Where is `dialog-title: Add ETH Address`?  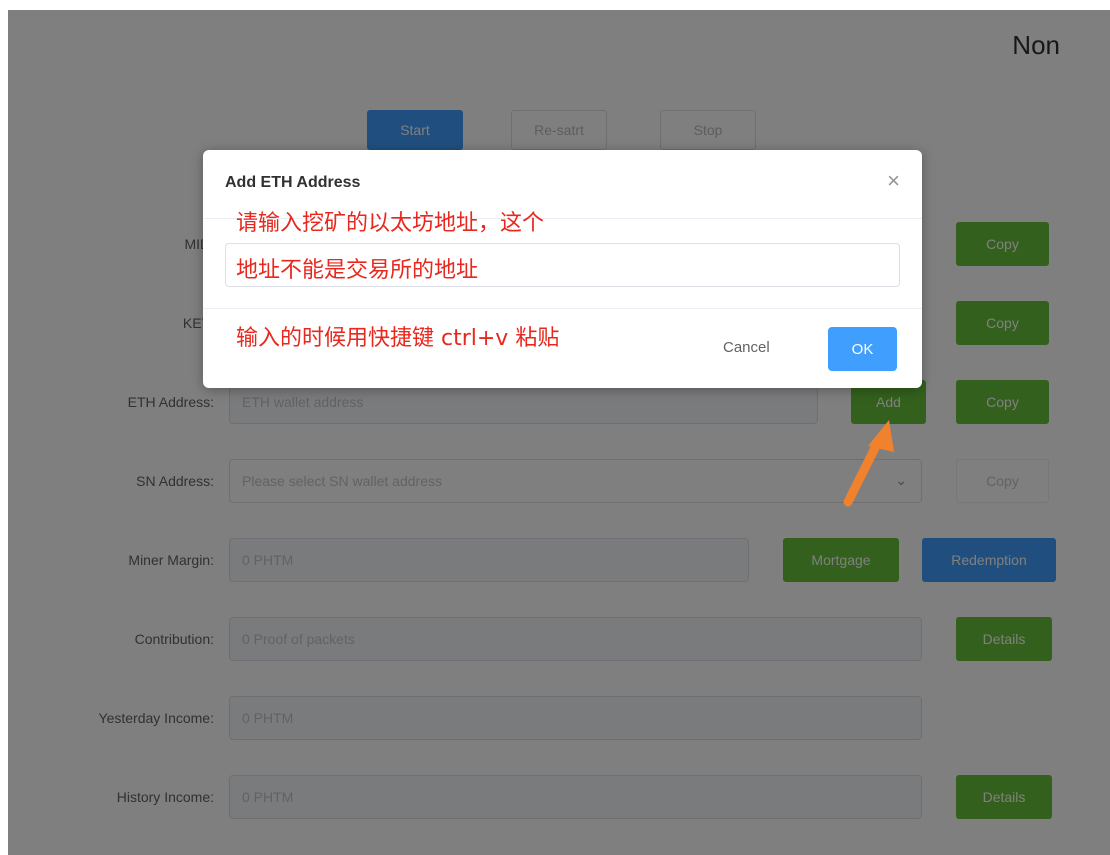 dialog-title: Add ETH Address is located at coordinates (293, 182).